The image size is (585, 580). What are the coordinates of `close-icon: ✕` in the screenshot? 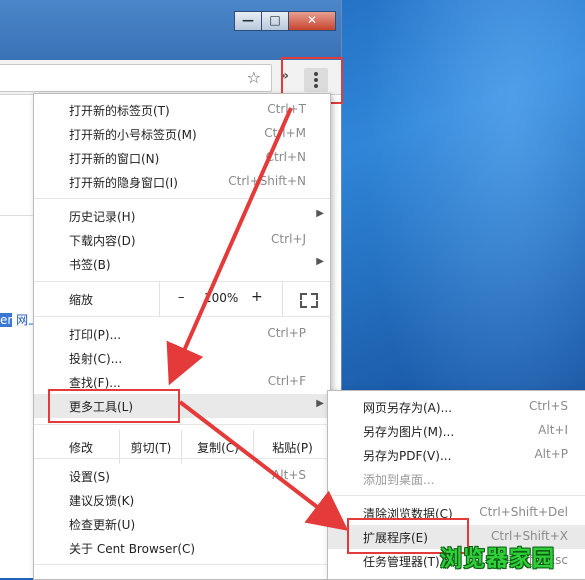 It's located at (312, 20).